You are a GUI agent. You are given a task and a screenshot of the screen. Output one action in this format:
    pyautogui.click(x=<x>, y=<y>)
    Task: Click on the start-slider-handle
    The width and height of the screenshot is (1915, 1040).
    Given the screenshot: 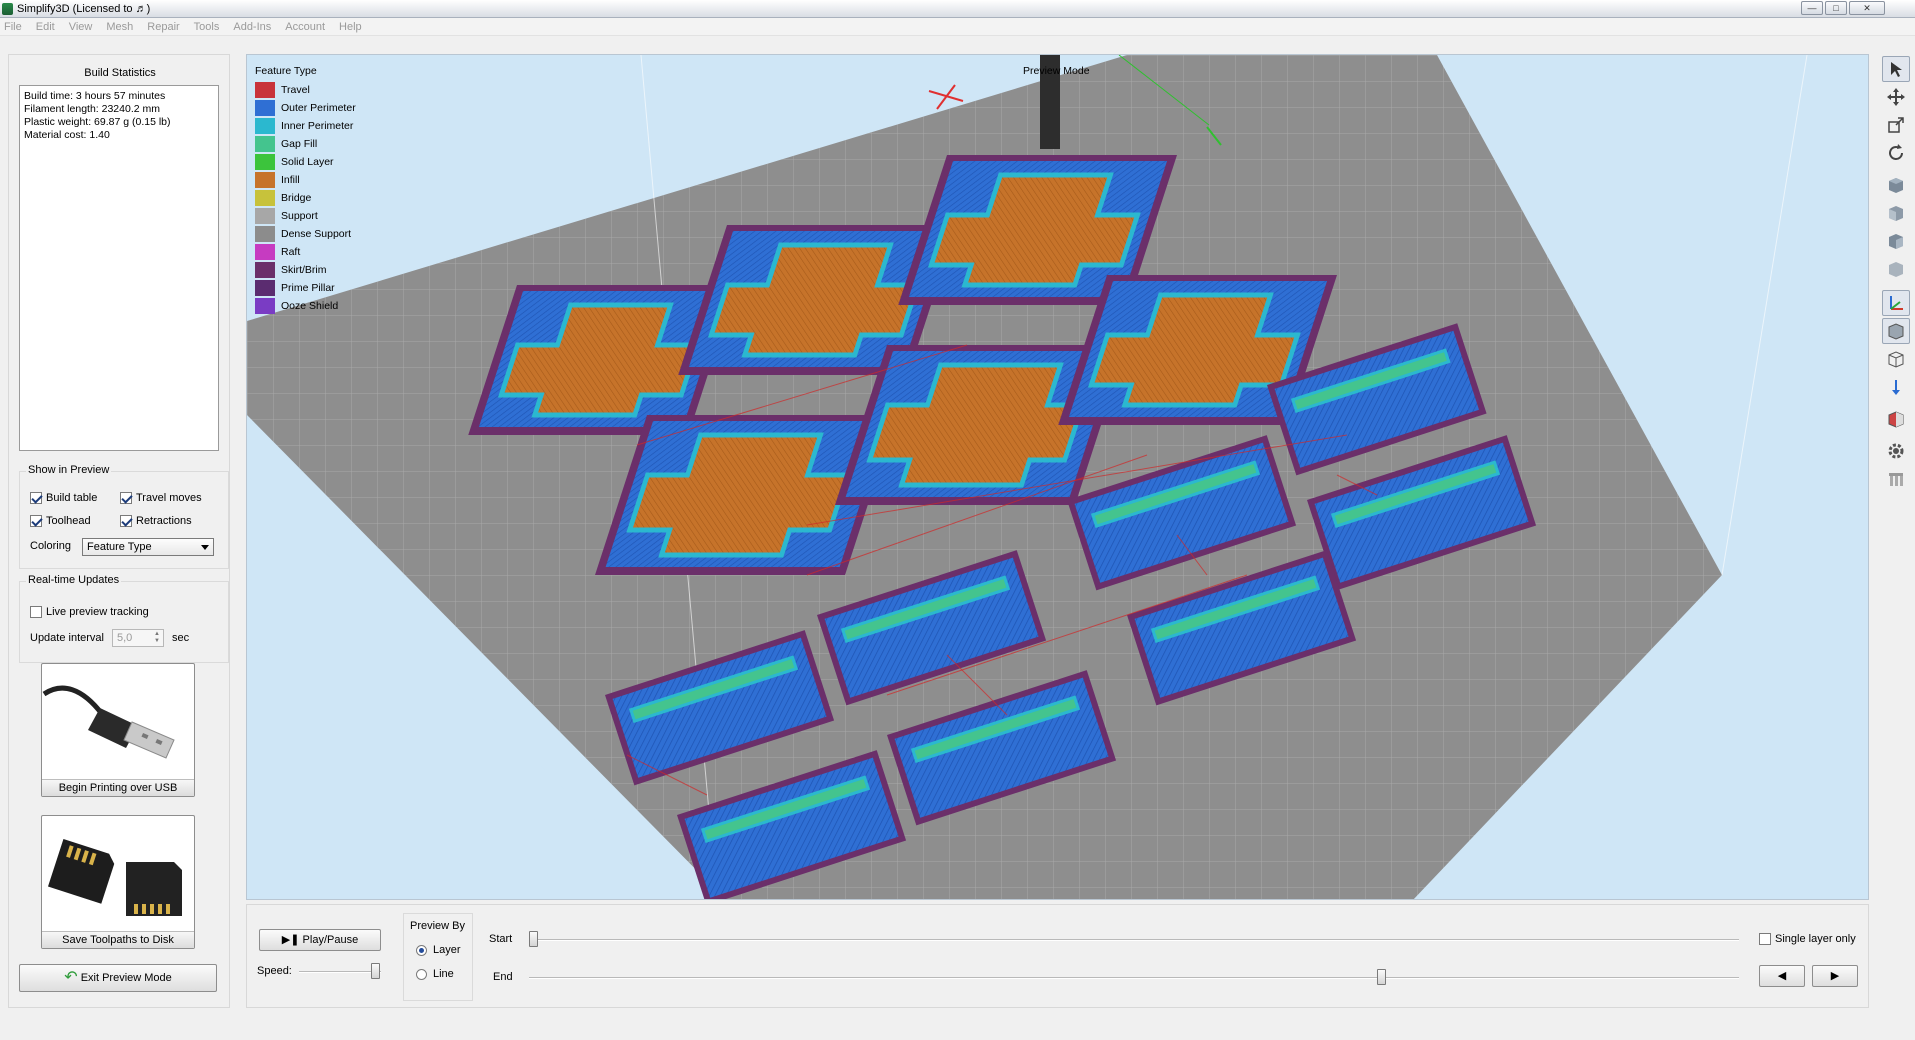 What is the action you would take?
    pyautogui.click(x=533, y=939)
    